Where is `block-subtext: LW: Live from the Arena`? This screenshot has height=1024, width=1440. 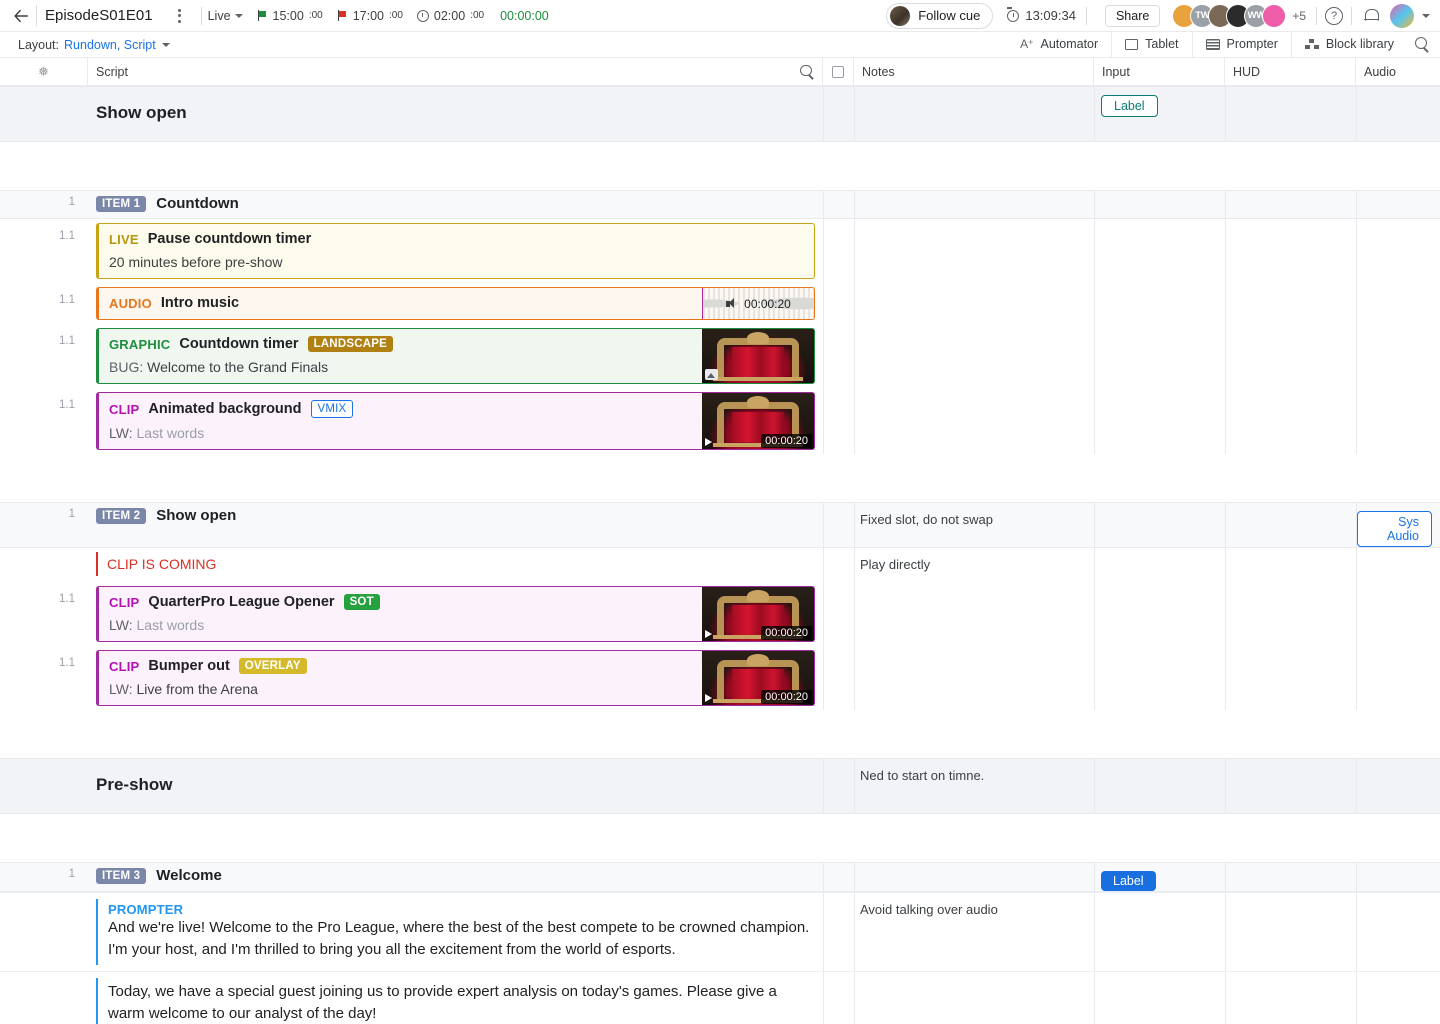
block-subtext: LW: Live from the Arena is located at coordinates (400, 689).